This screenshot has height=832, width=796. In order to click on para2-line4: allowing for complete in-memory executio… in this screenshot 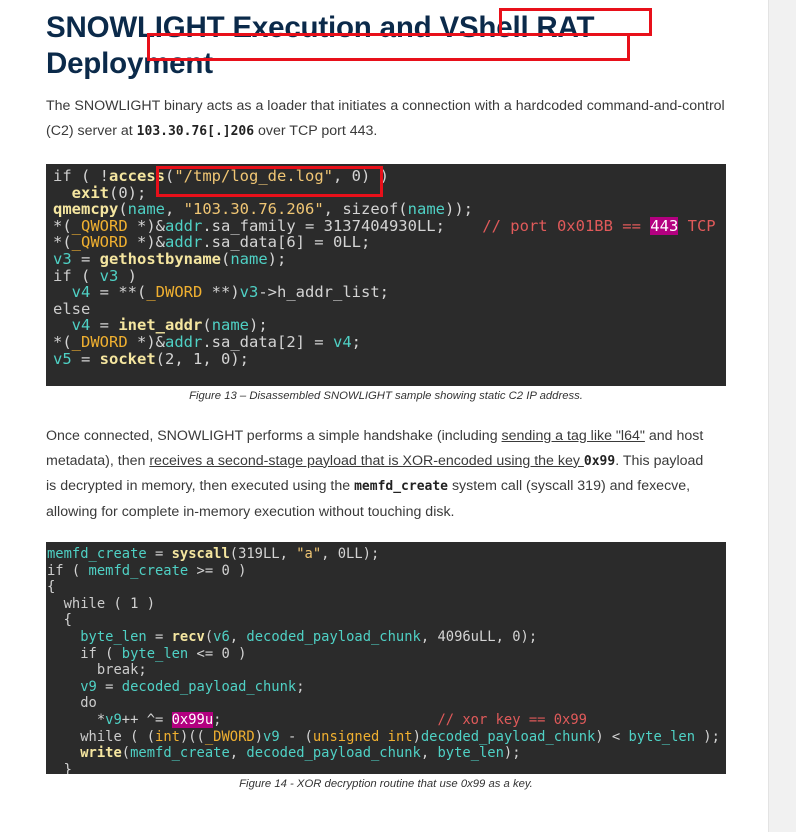, I will do `click(250, 511)`.